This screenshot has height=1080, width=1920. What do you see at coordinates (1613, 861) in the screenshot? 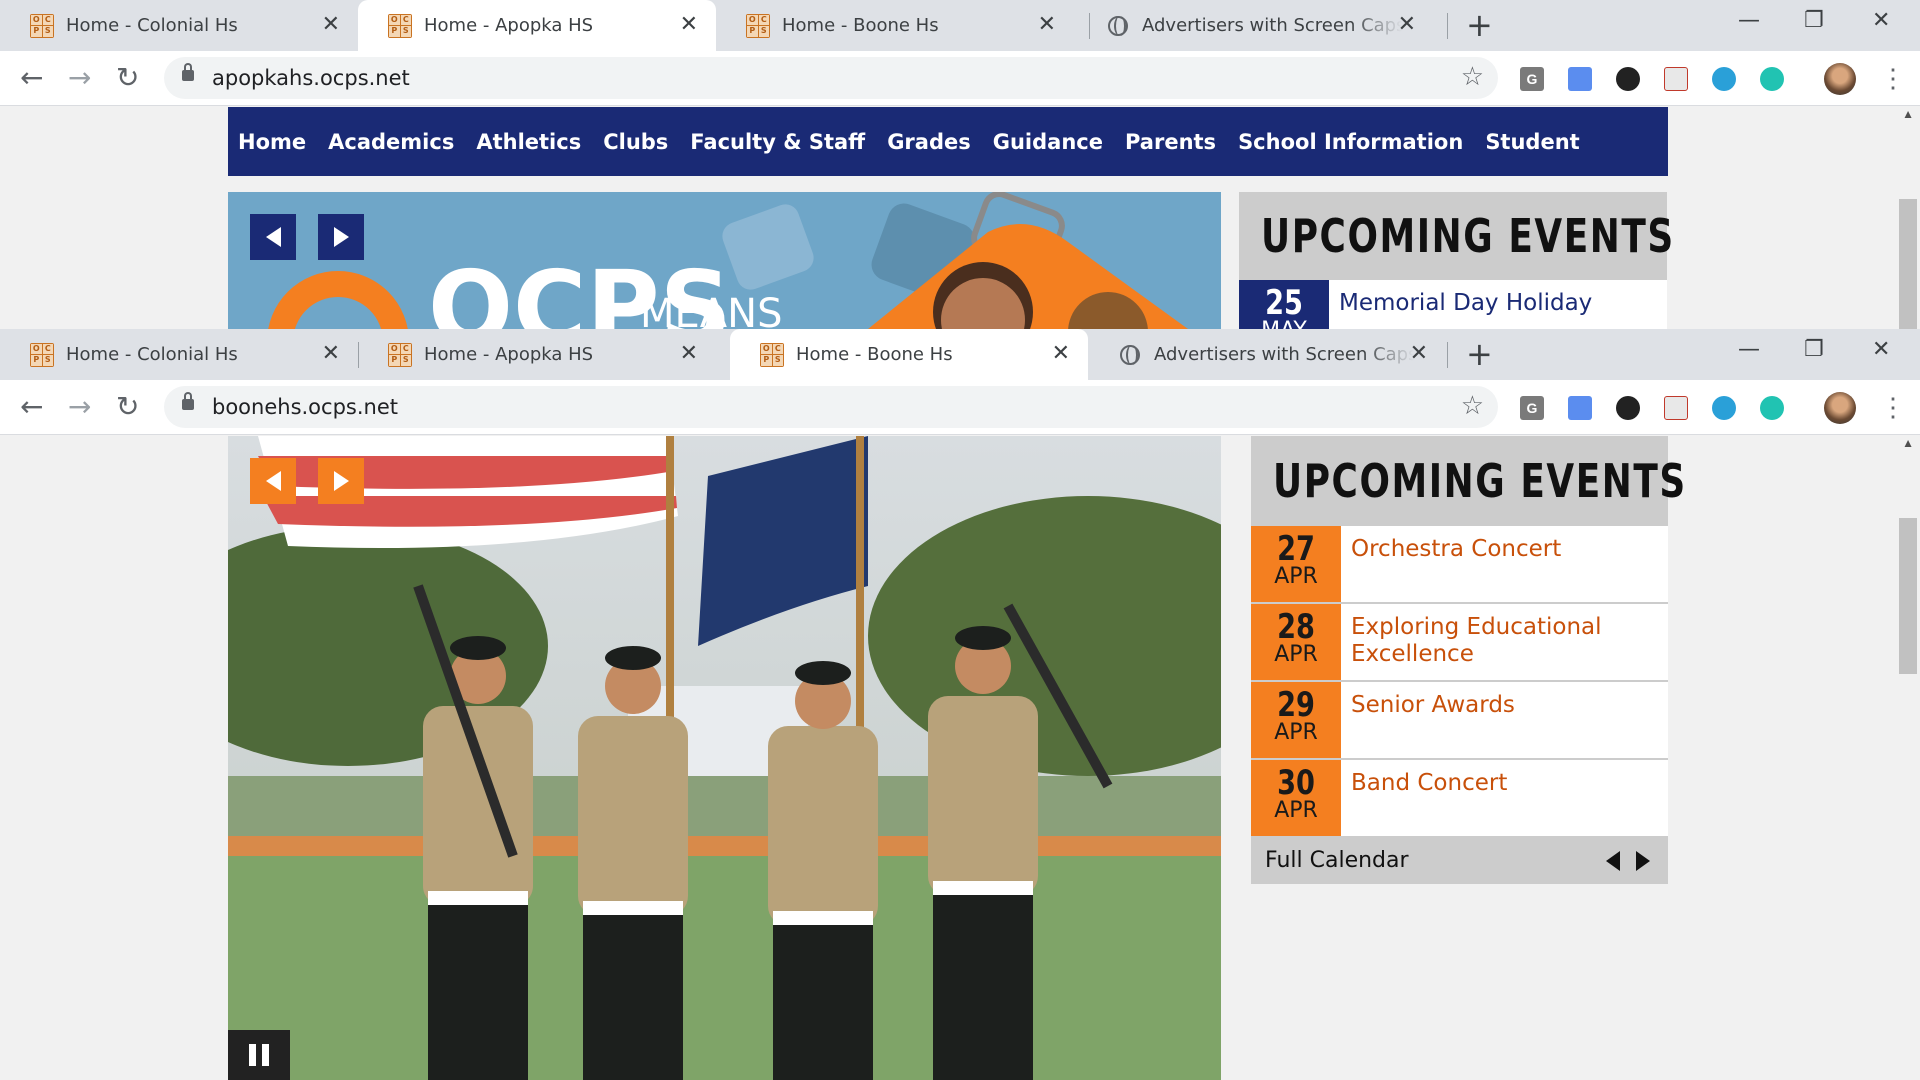
I see `calendar-prev-icon` at bounding box center [1613, 861].